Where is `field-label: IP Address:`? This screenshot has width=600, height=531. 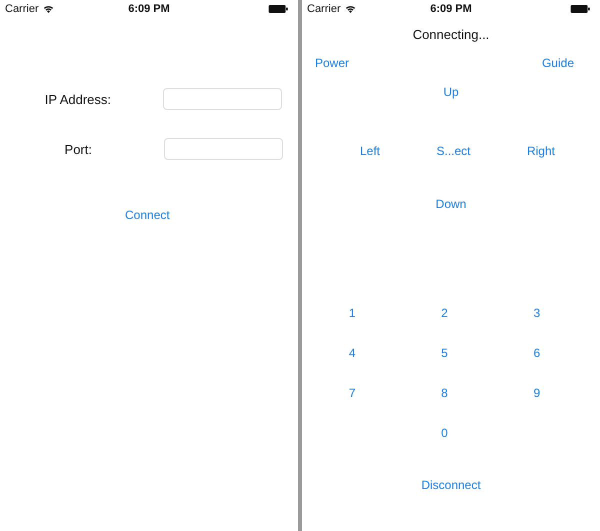
field-label: IP Address: is located at coordinates (77, 99).